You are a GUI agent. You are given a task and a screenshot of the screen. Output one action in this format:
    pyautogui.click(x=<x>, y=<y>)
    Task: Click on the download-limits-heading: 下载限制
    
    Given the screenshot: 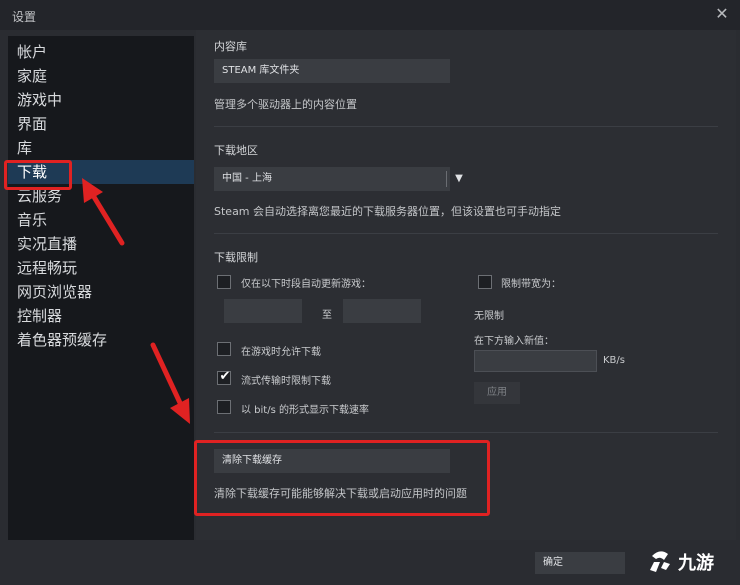 What is the action you would take?
    pyautogui.click(x=236, y=257)
    